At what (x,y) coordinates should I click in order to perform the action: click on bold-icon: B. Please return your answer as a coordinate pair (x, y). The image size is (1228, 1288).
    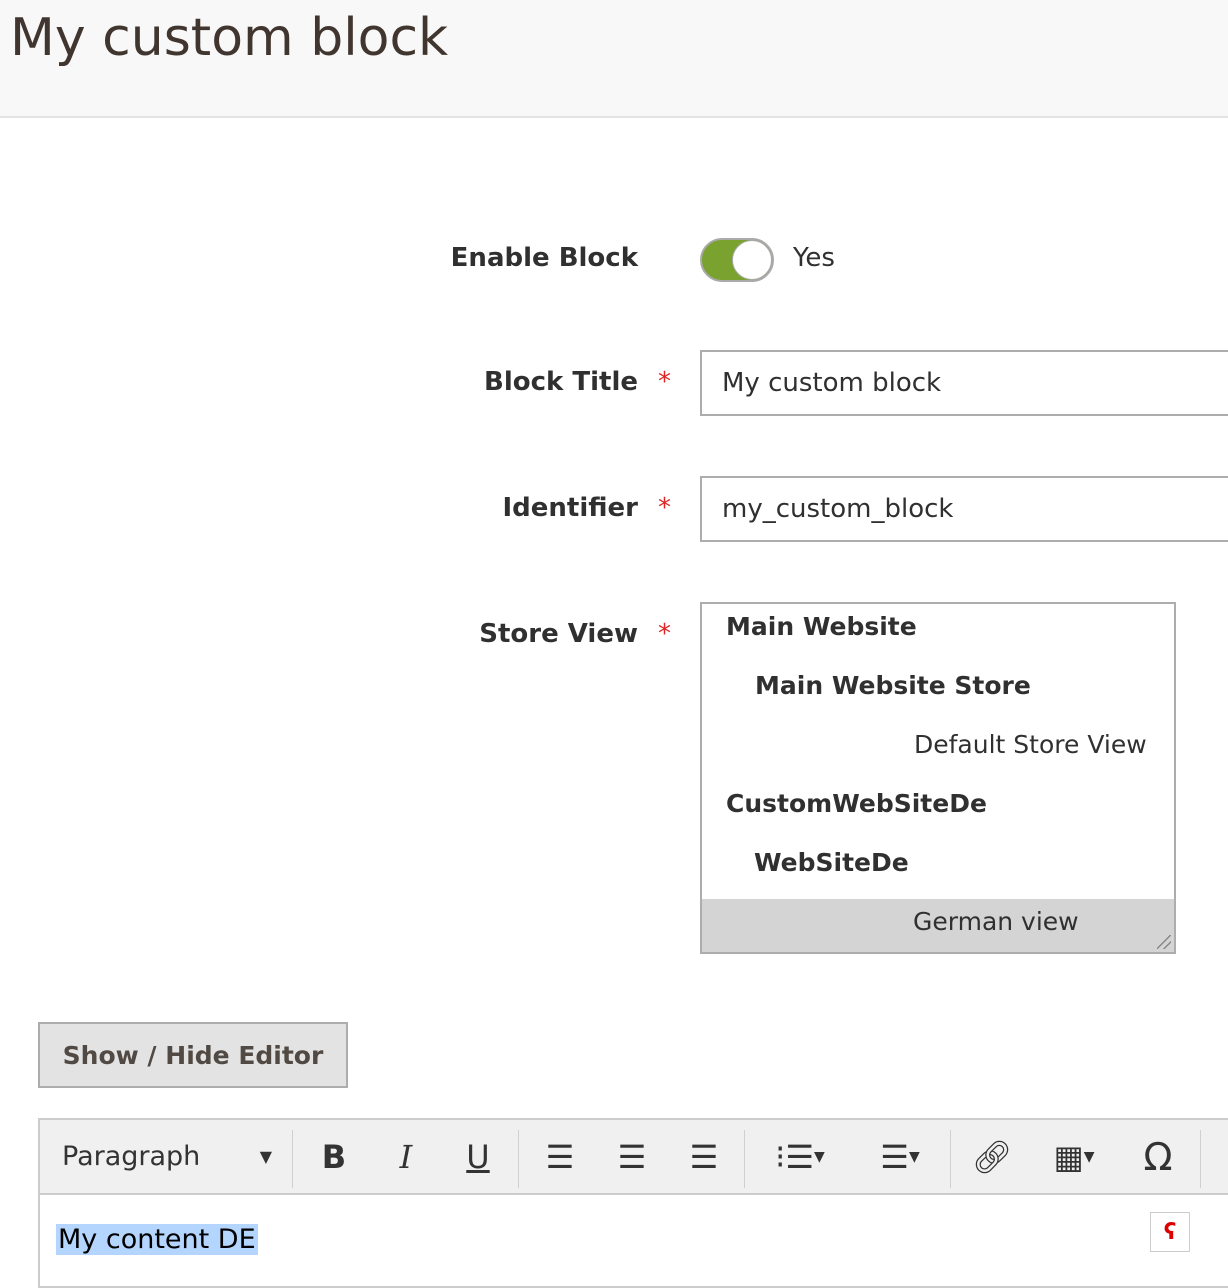
    Looking at the image, I should click on (334, 1156).